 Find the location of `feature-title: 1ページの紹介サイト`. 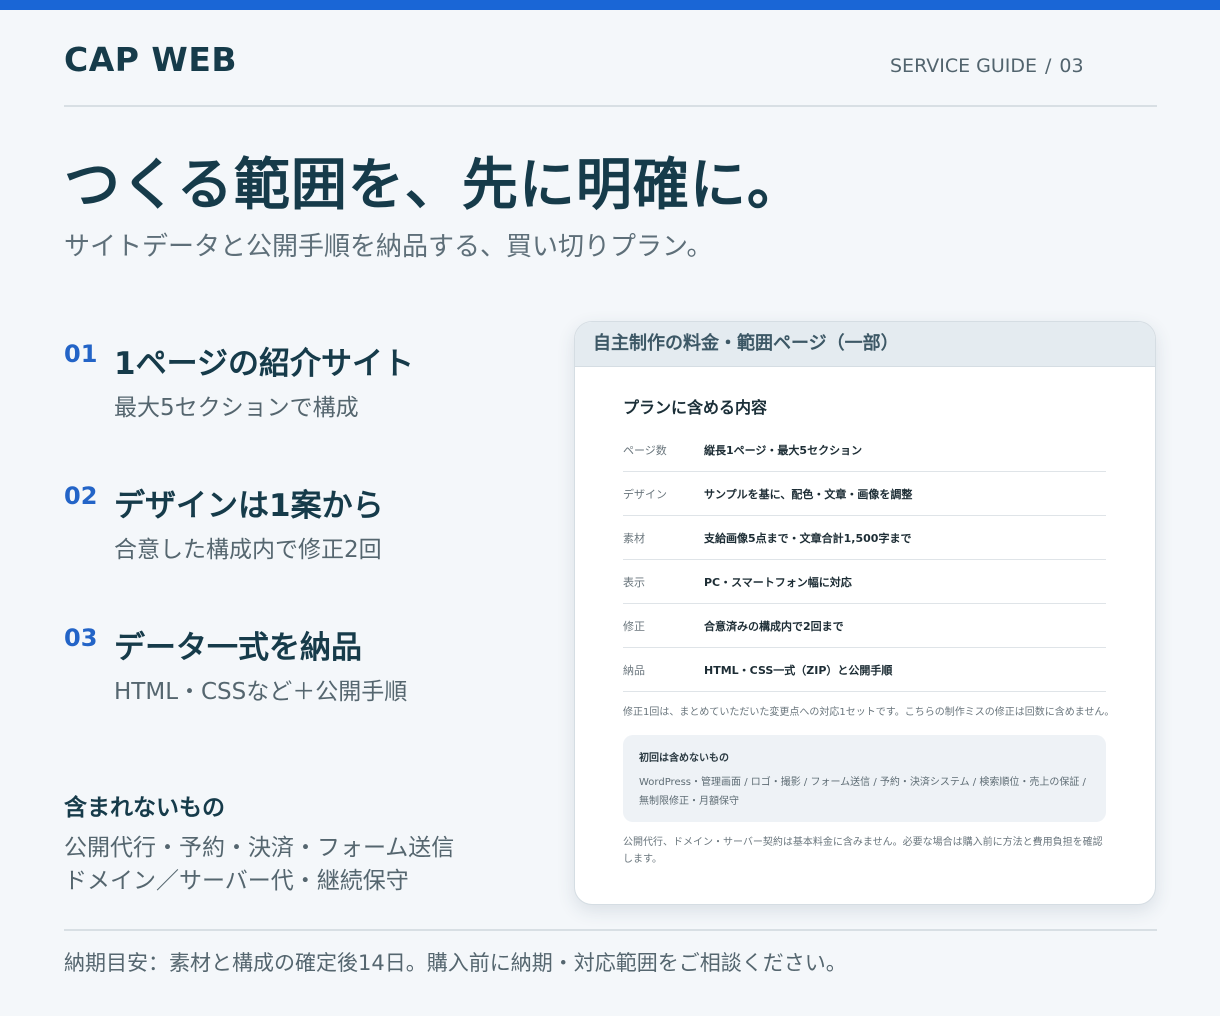

feature-title: 1ページの紹介サイト is located at coordinates (264, 364).